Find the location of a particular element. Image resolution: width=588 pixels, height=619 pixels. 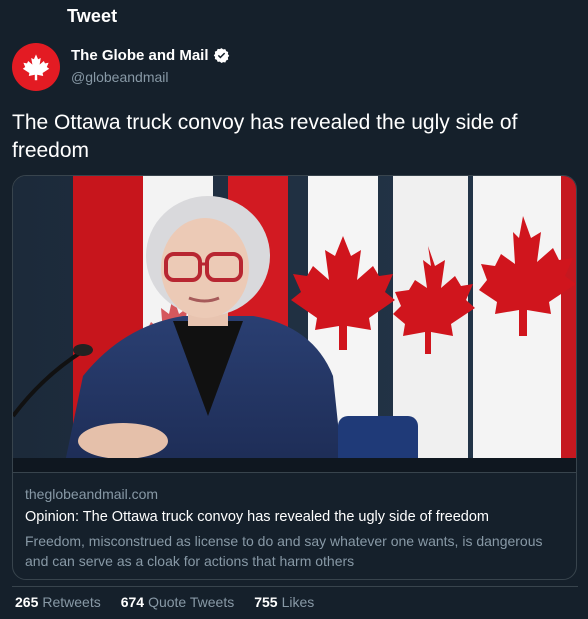

verified-badge-icon is located at coordinates (221, 55).